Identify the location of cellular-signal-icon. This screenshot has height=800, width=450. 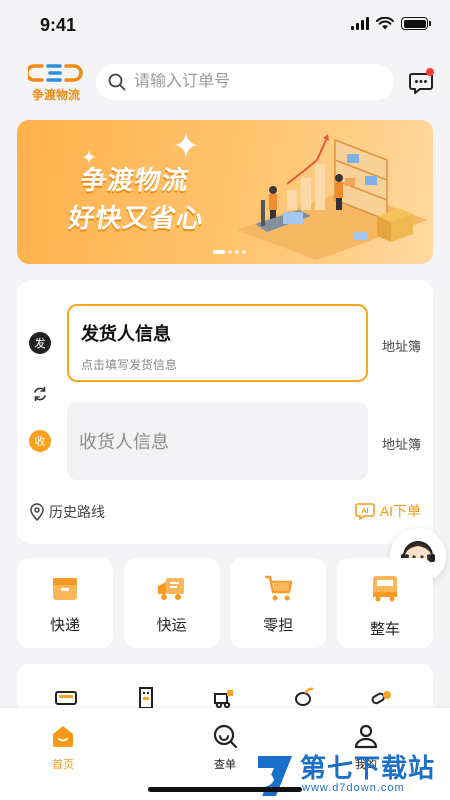
(360, 23).